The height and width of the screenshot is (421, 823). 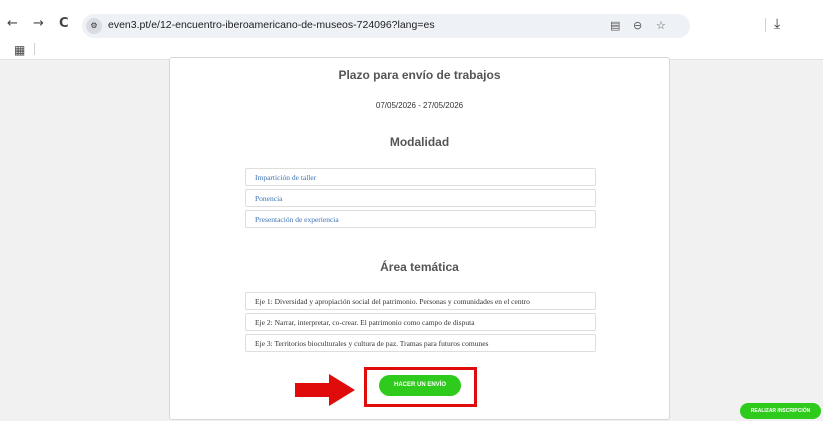 I want to click on submit-work-button: HACER UN ENVÍO, so click(x=420, y=385).